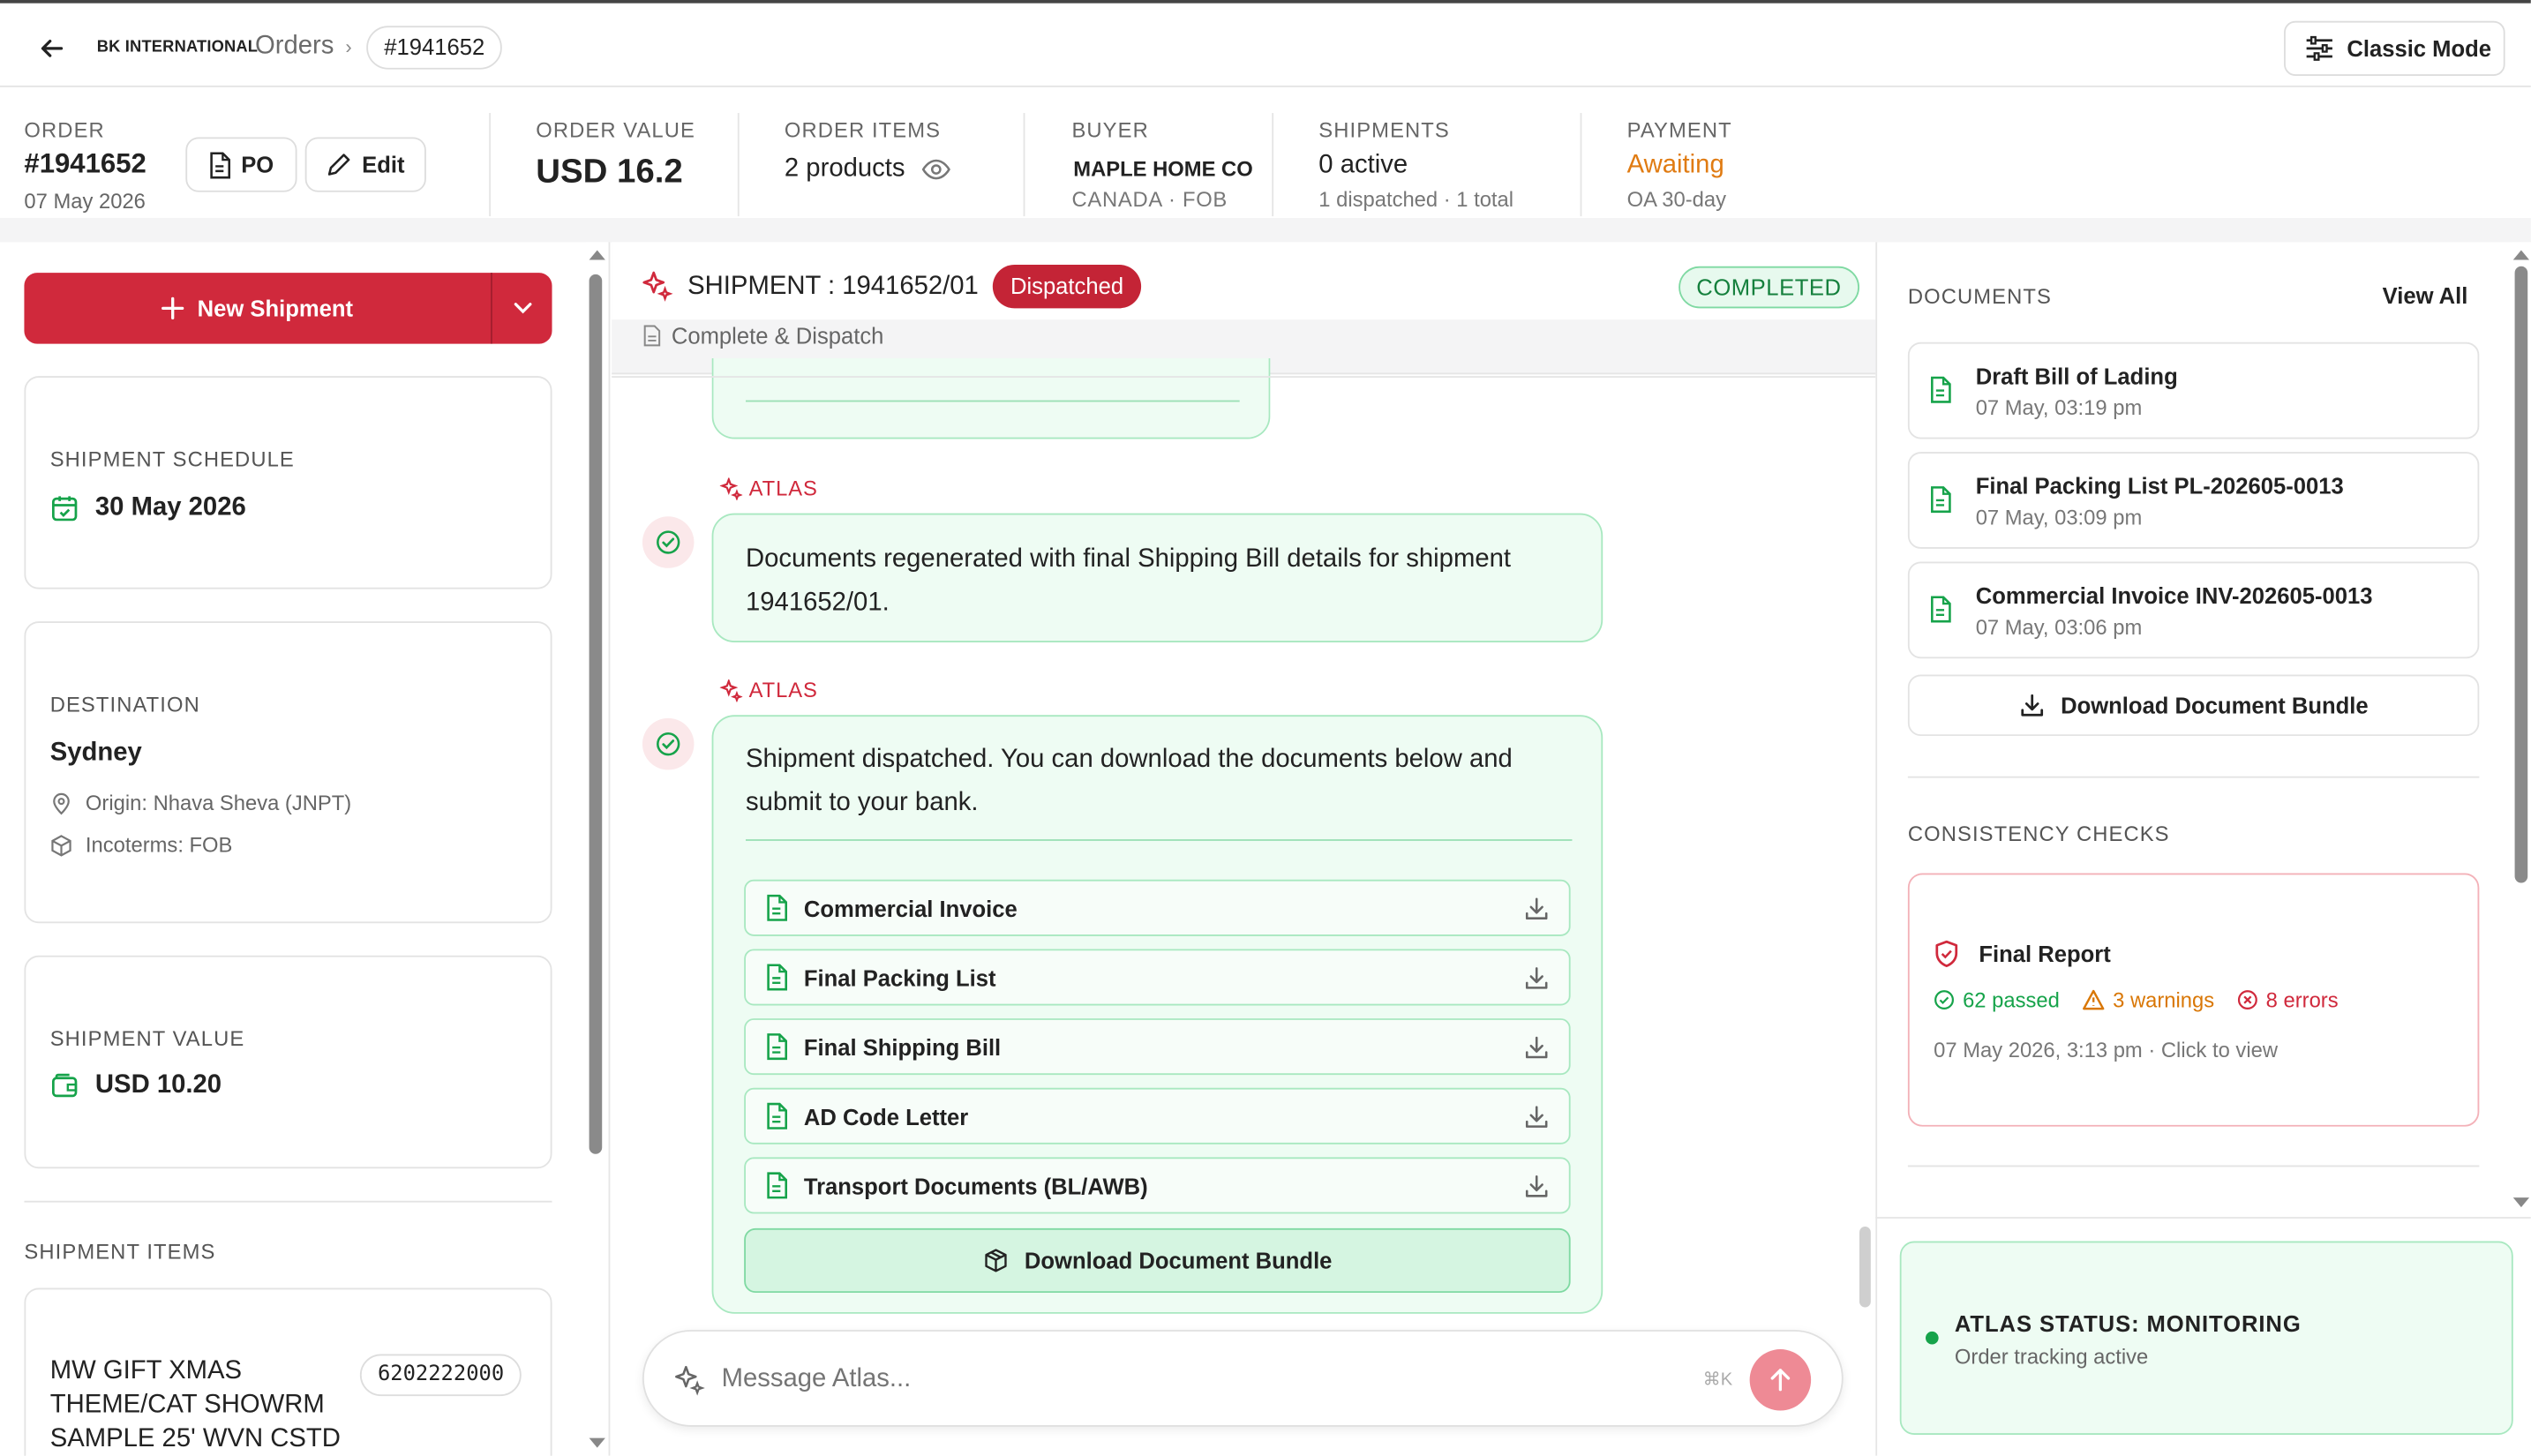 The image size is (2531, 1456). Describe the element at coordinates (902, 1046) in the screenshot. I see `document-name: Final Shipping Bill` at that location.